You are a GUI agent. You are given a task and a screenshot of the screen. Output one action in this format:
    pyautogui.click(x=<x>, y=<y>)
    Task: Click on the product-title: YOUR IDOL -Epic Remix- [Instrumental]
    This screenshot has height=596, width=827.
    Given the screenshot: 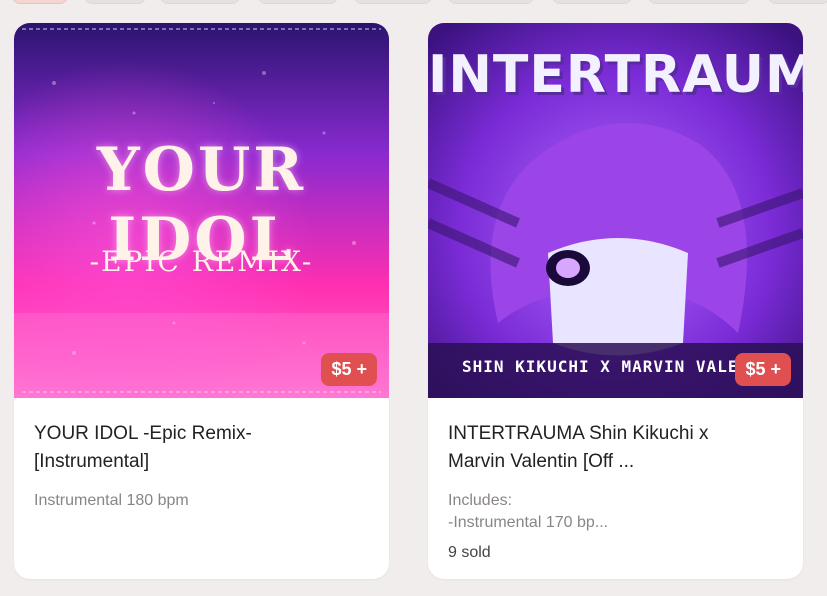 What is the action you would take?
    pyautogui.click(x=201, y=448)
    